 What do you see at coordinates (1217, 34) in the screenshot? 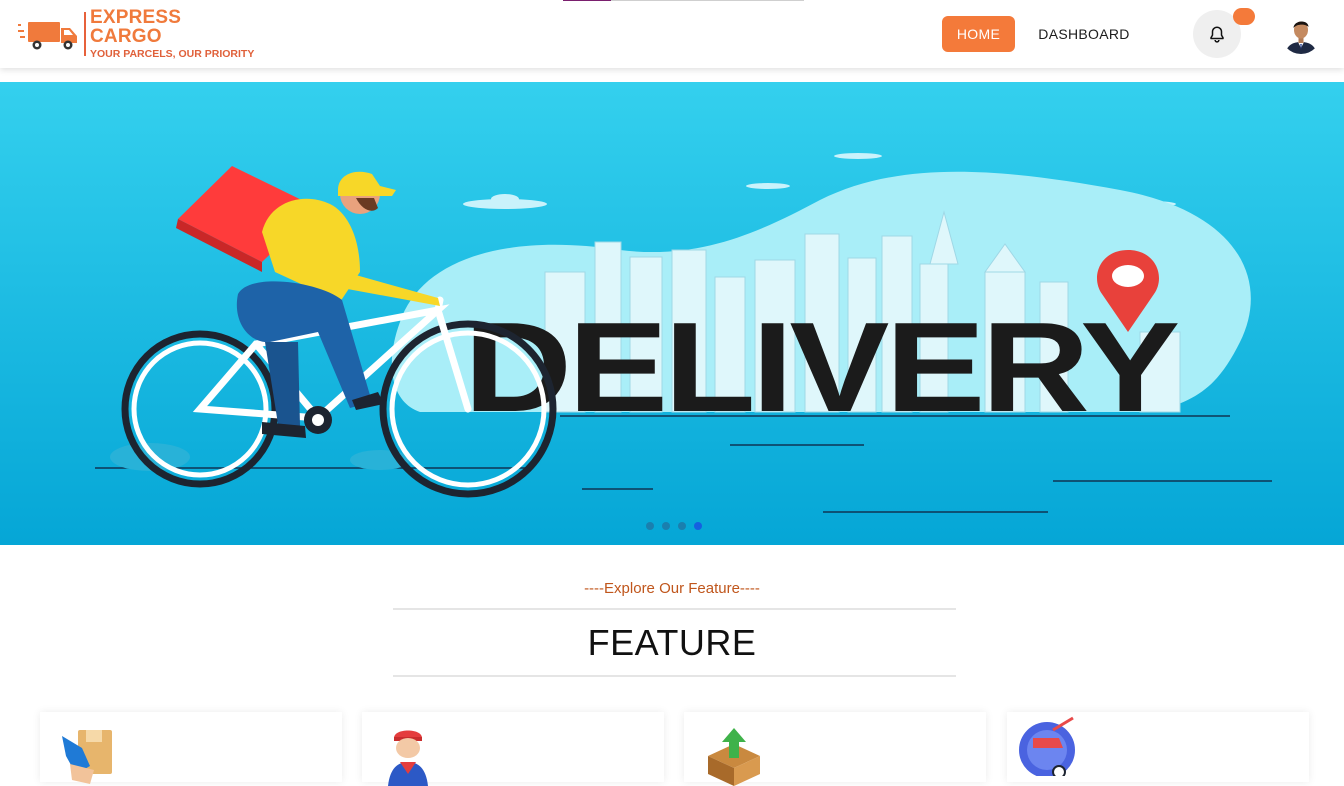
I see `bell-icon` at bounding box center [1217, 34].